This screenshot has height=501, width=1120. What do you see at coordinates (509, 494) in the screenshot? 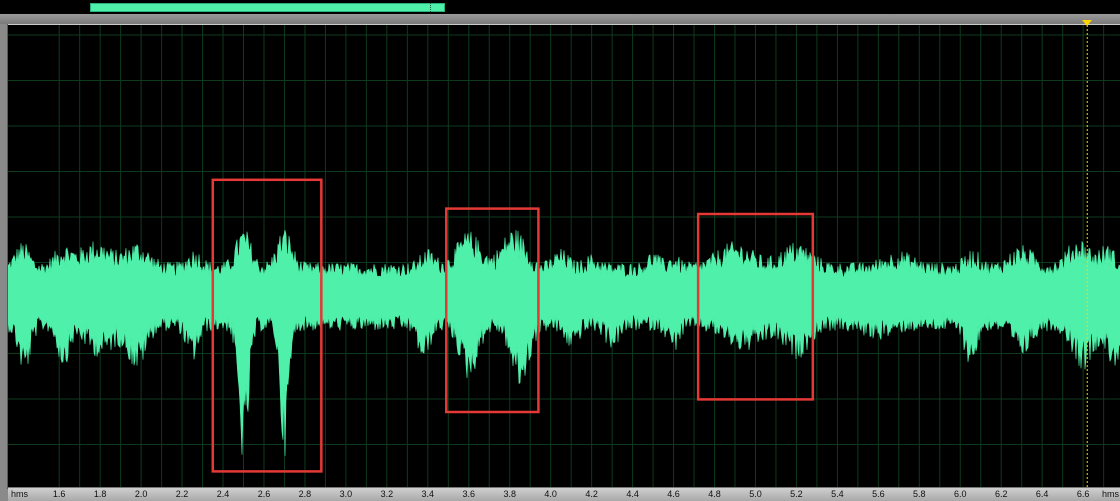
I see `ruler-tick-label: 3.8` at bounding box center [509, 494].